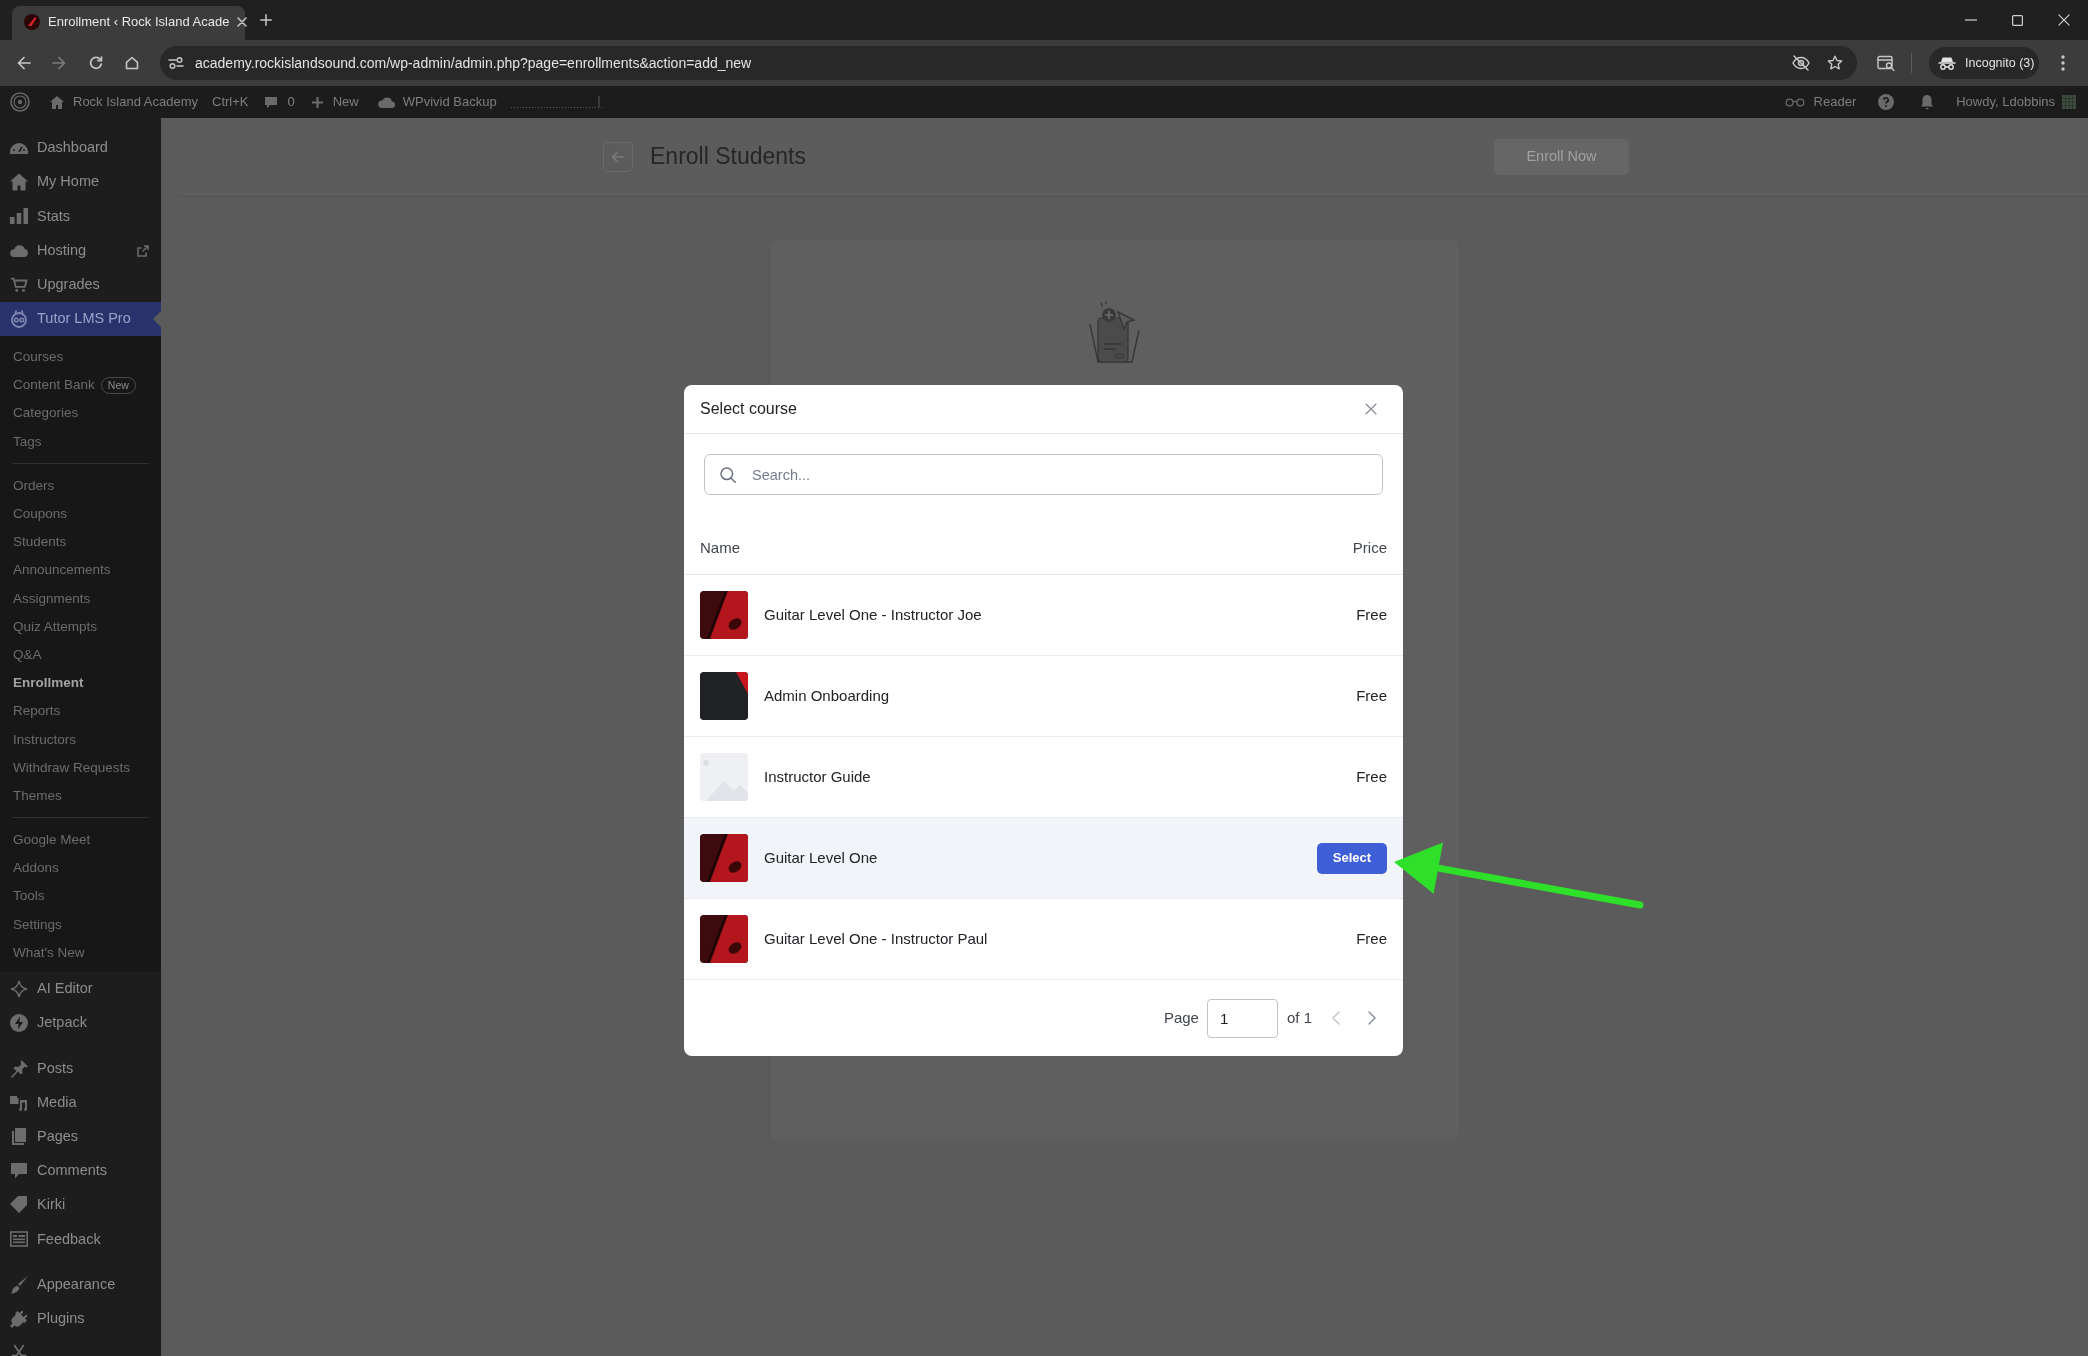 The height and width of the screenshot is (1356, 2088). What do you see at coordinates (618, 157) in the screenshot?
I see `left-arrow-icon` at bounding box center [618, 157].